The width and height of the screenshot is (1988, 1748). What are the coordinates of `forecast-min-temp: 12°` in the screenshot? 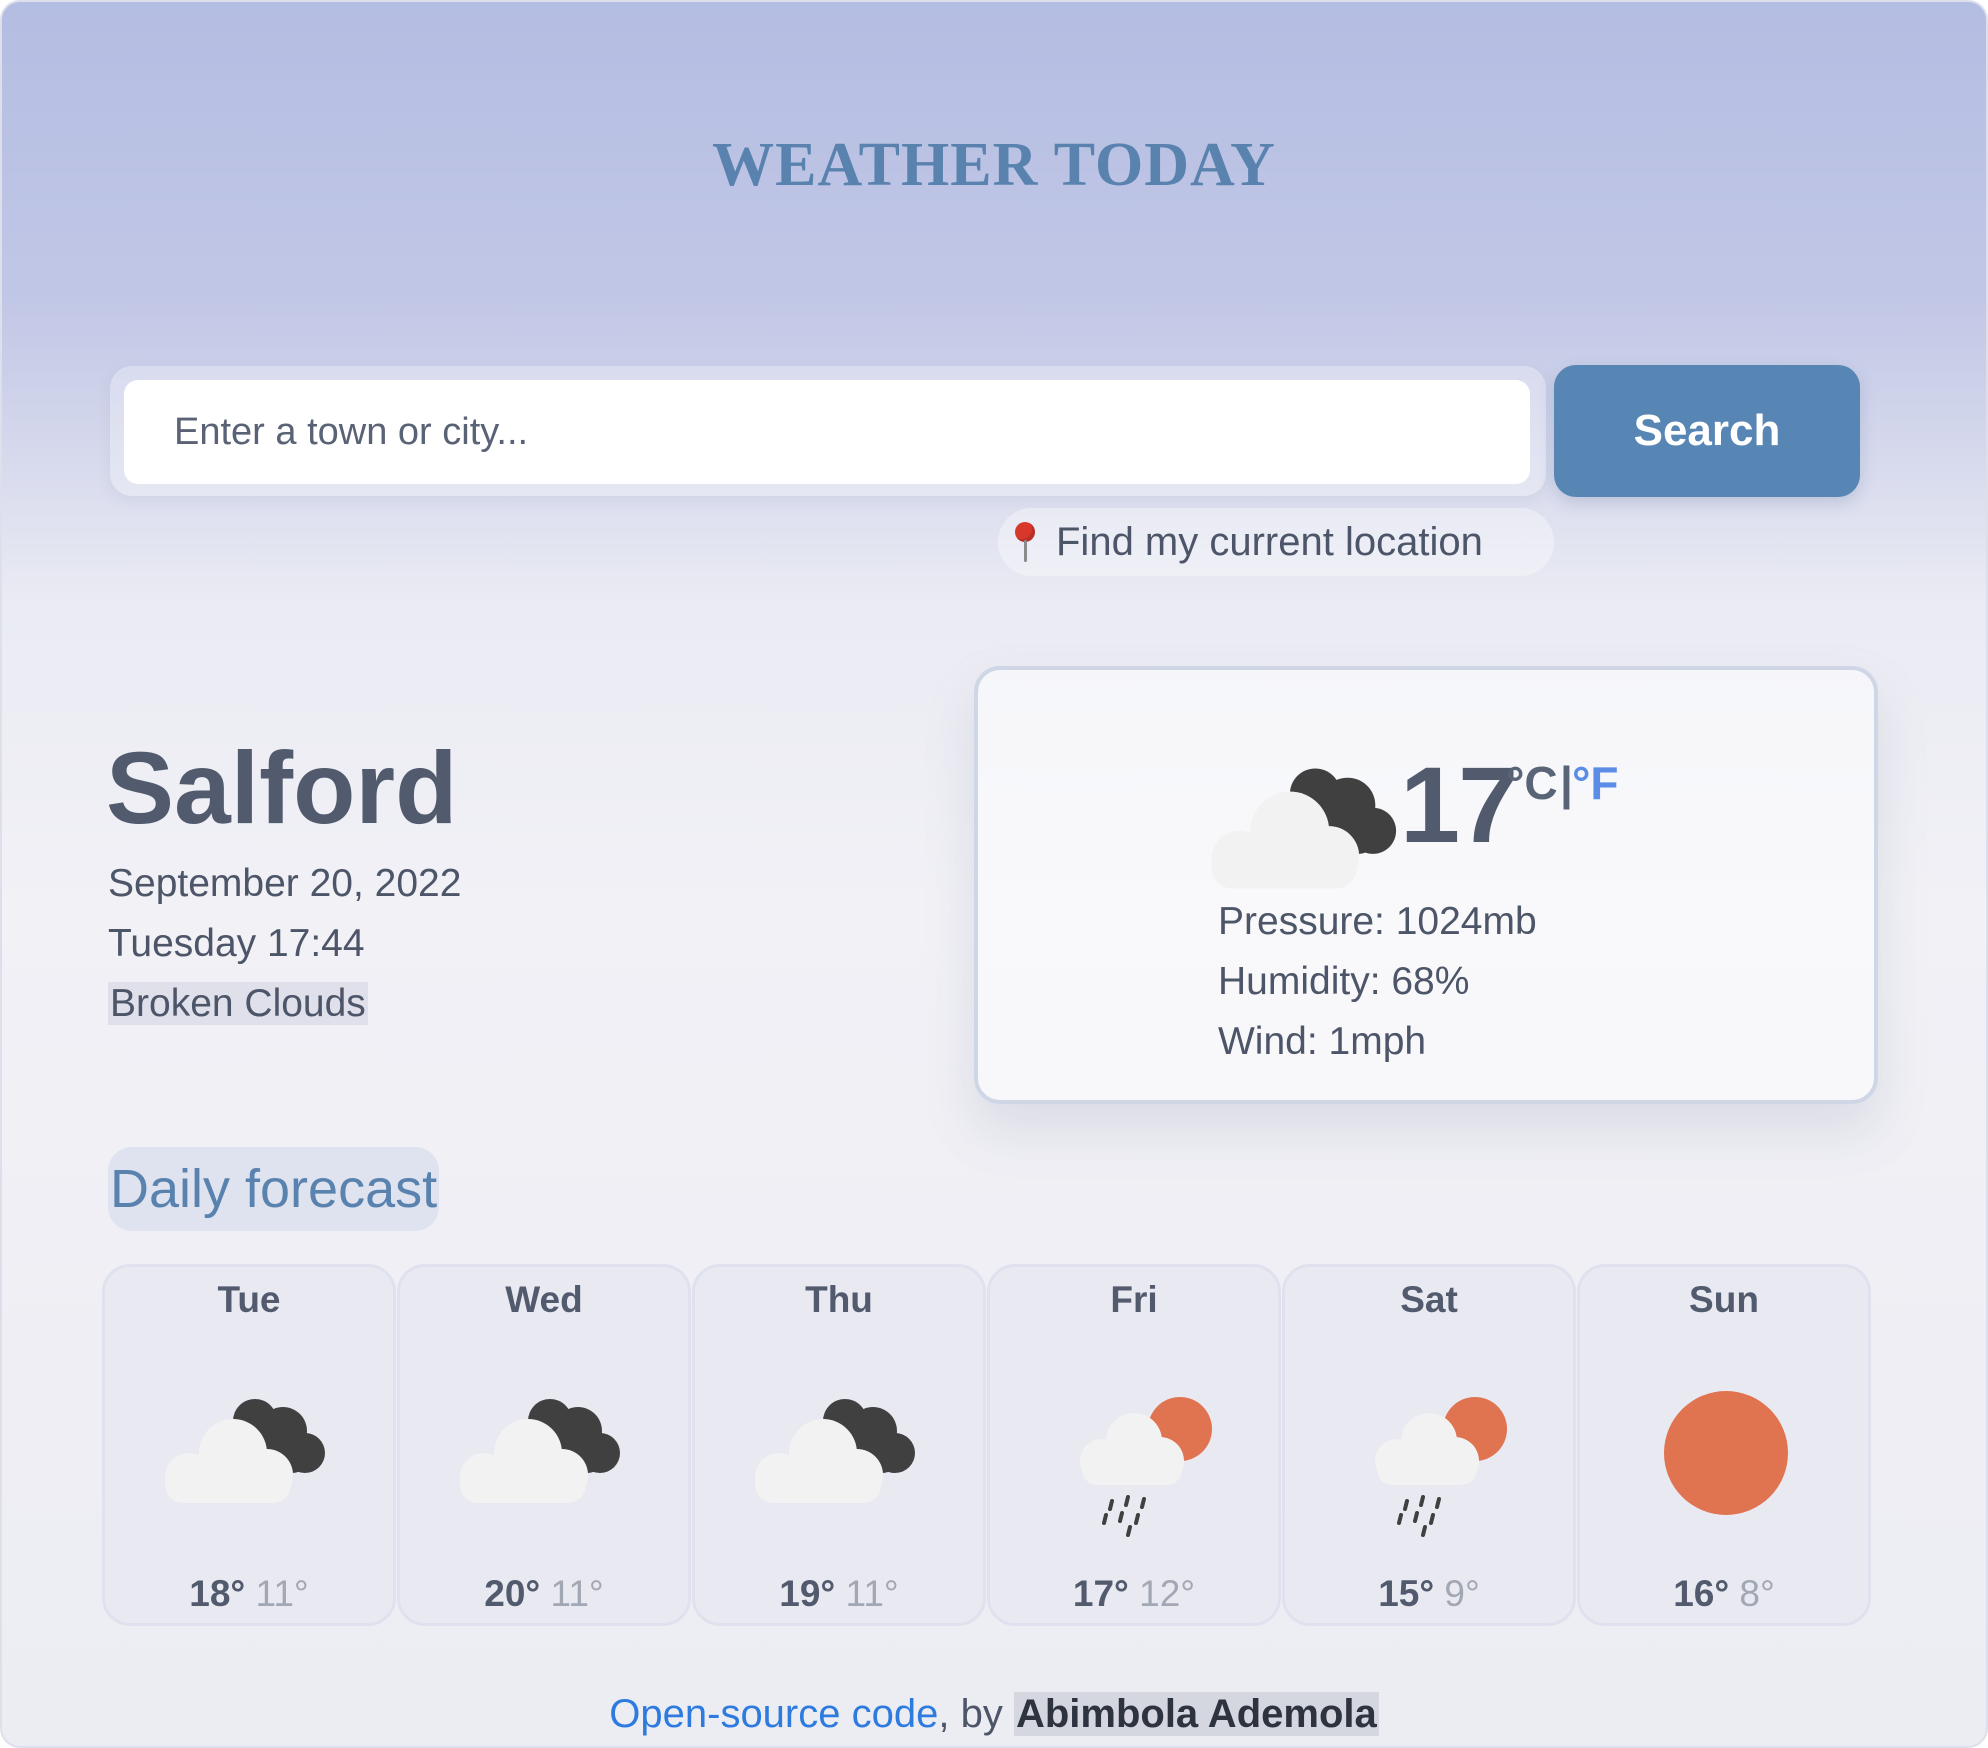 It's located at (1167, 1593).